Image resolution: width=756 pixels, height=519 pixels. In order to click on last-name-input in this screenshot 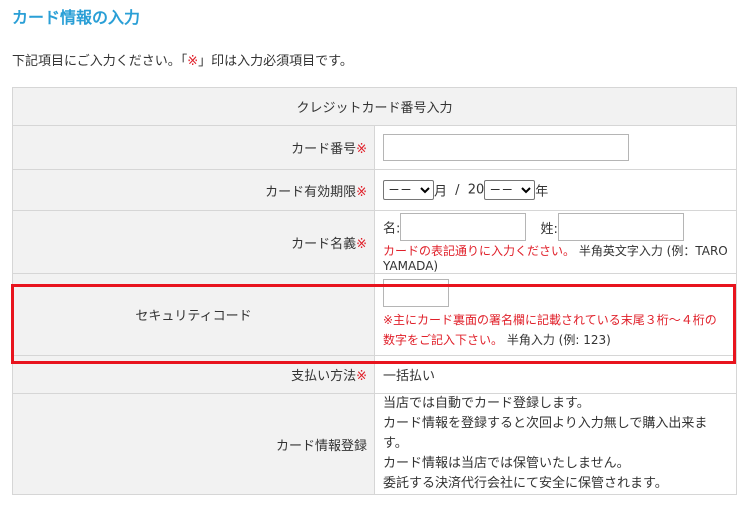, I will do `click(620, 227)`.